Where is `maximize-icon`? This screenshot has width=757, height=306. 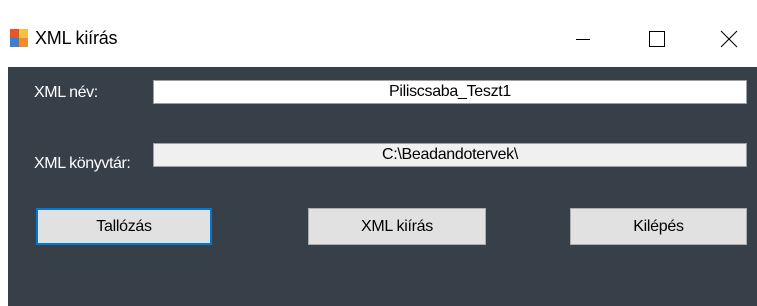
maximize-icon is located at coordinates (657, 39).